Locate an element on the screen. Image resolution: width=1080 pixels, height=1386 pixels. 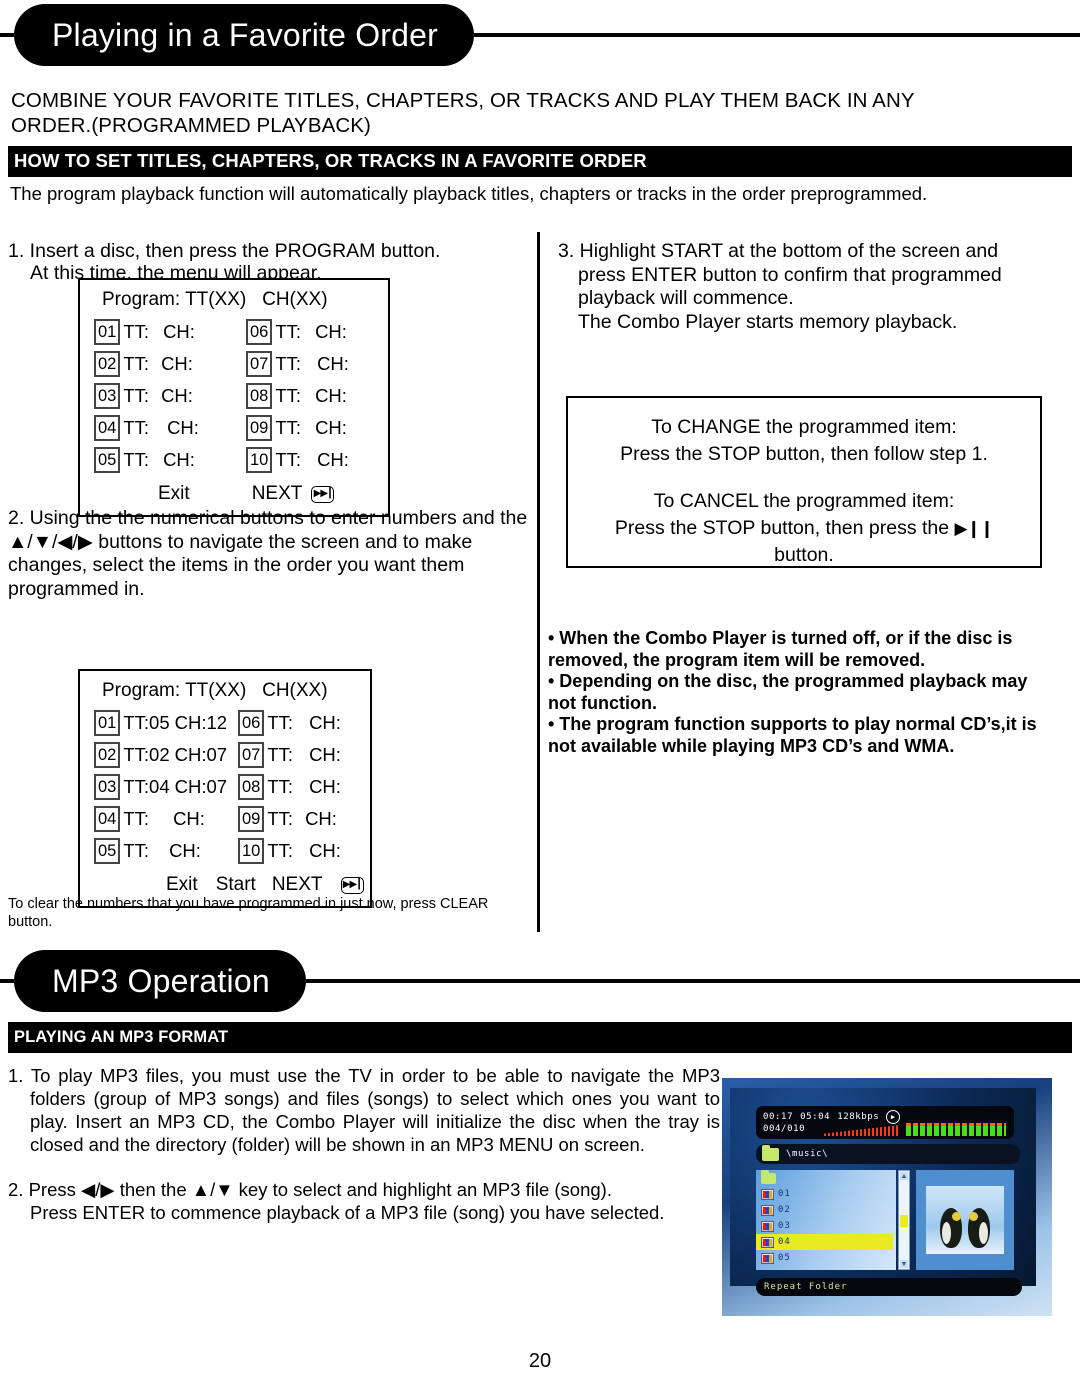
section-title-favorite-order: Playing in a Favorite Order is located at coordinates (244, 35).